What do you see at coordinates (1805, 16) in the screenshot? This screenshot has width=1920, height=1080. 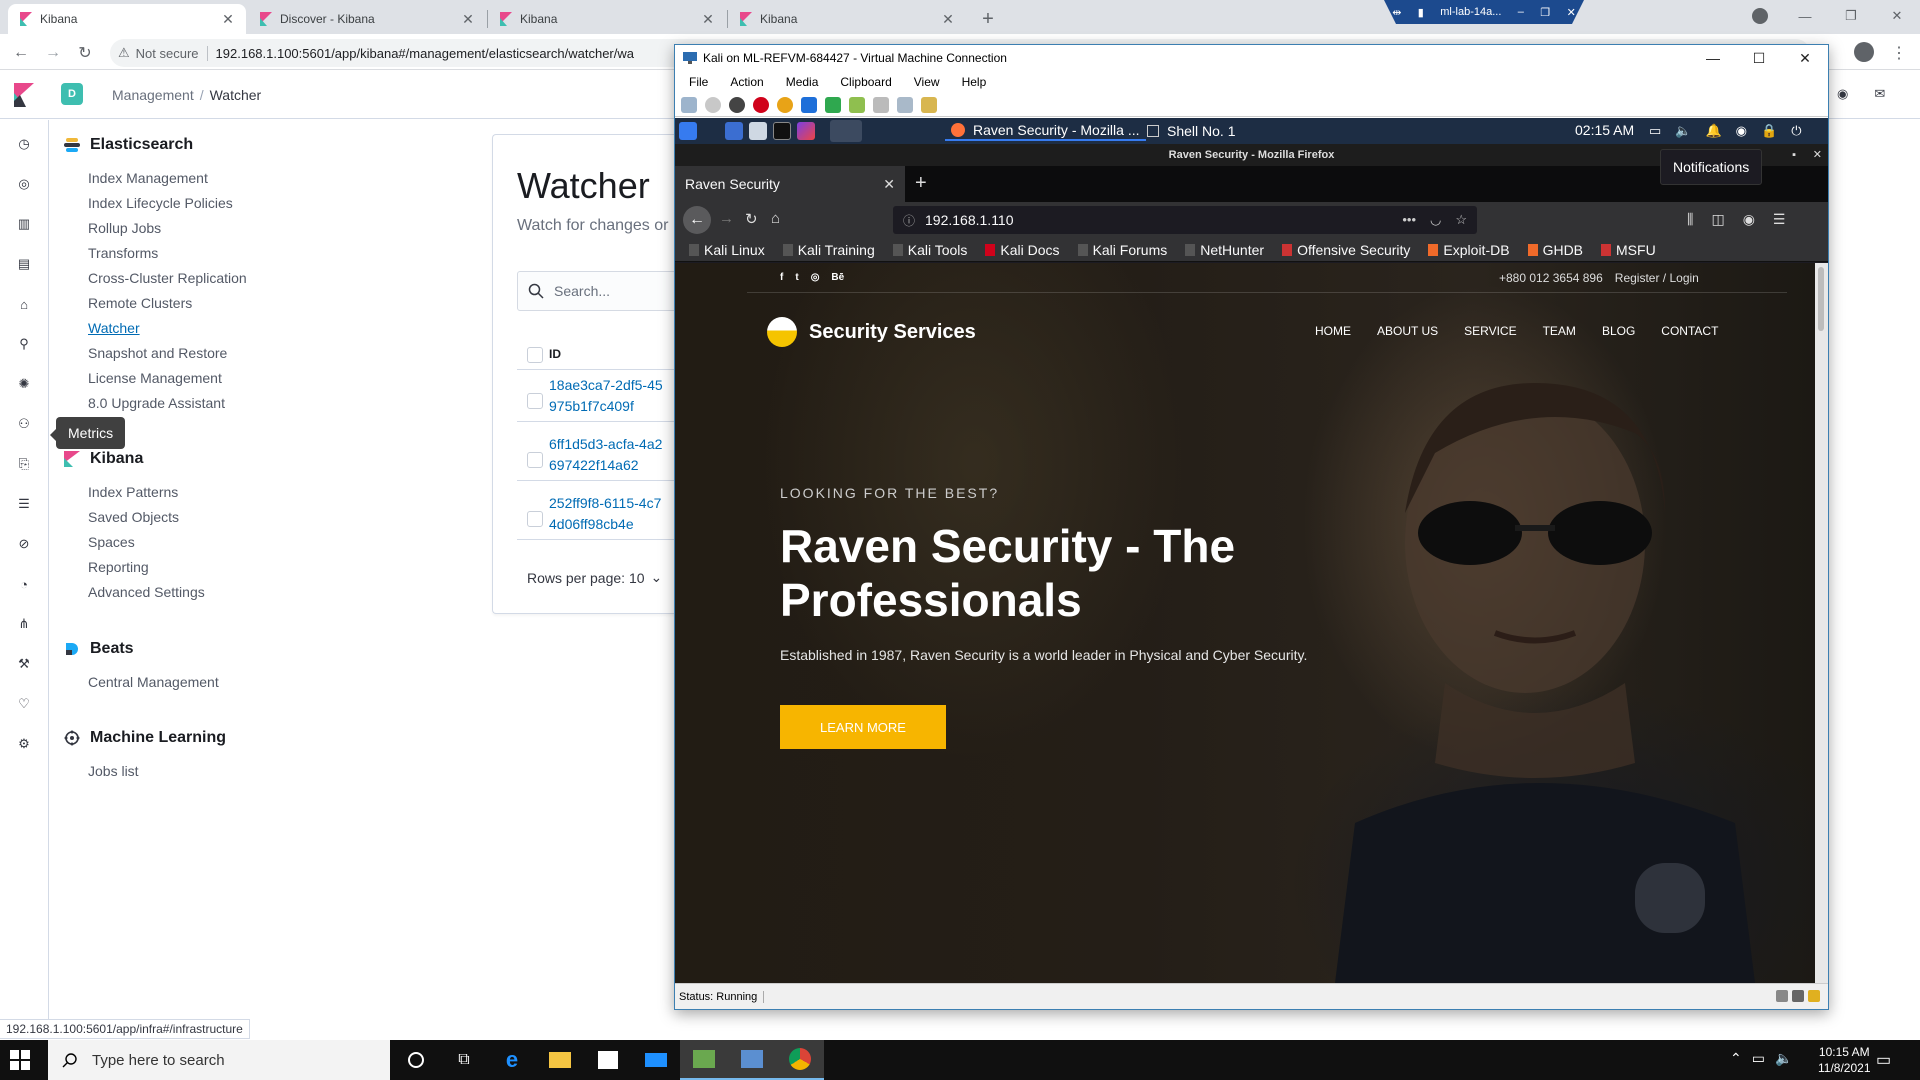 I see `minimize-icon: —` at bounding box center [1805, 16].